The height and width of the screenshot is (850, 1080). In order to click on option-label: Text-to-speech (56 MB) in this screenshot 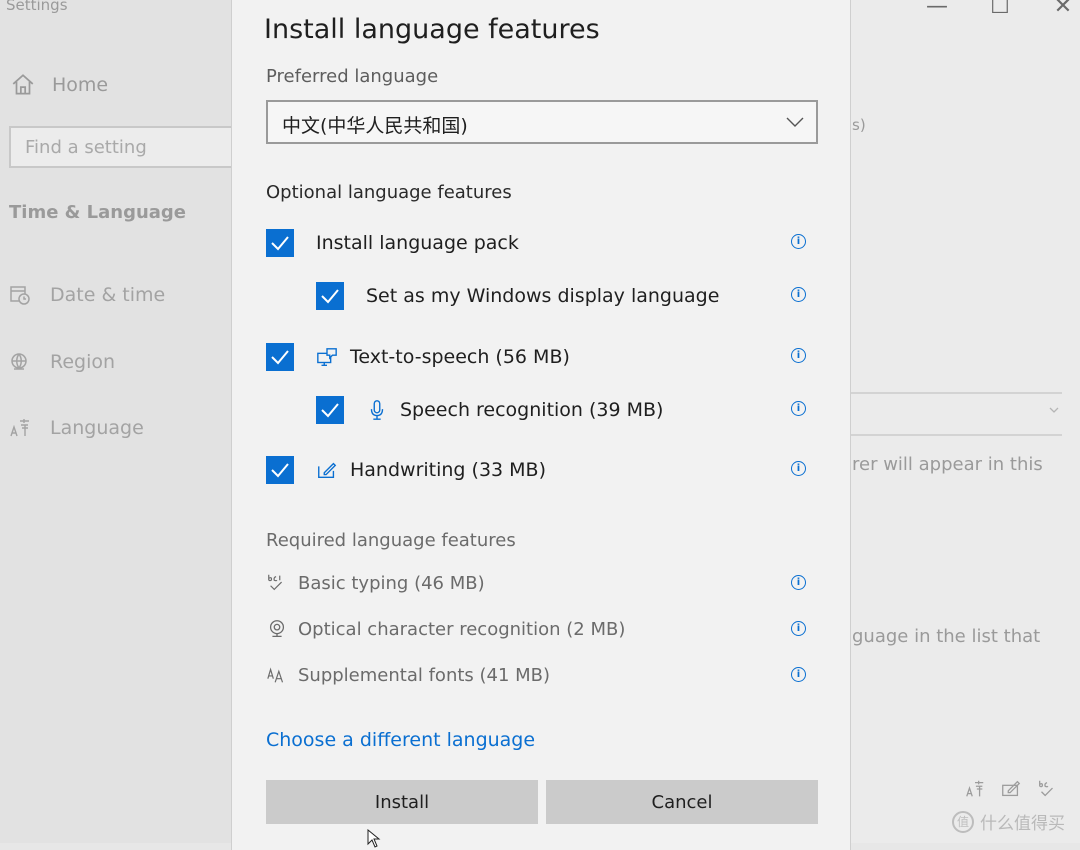, I will do `click(460, 357)`.